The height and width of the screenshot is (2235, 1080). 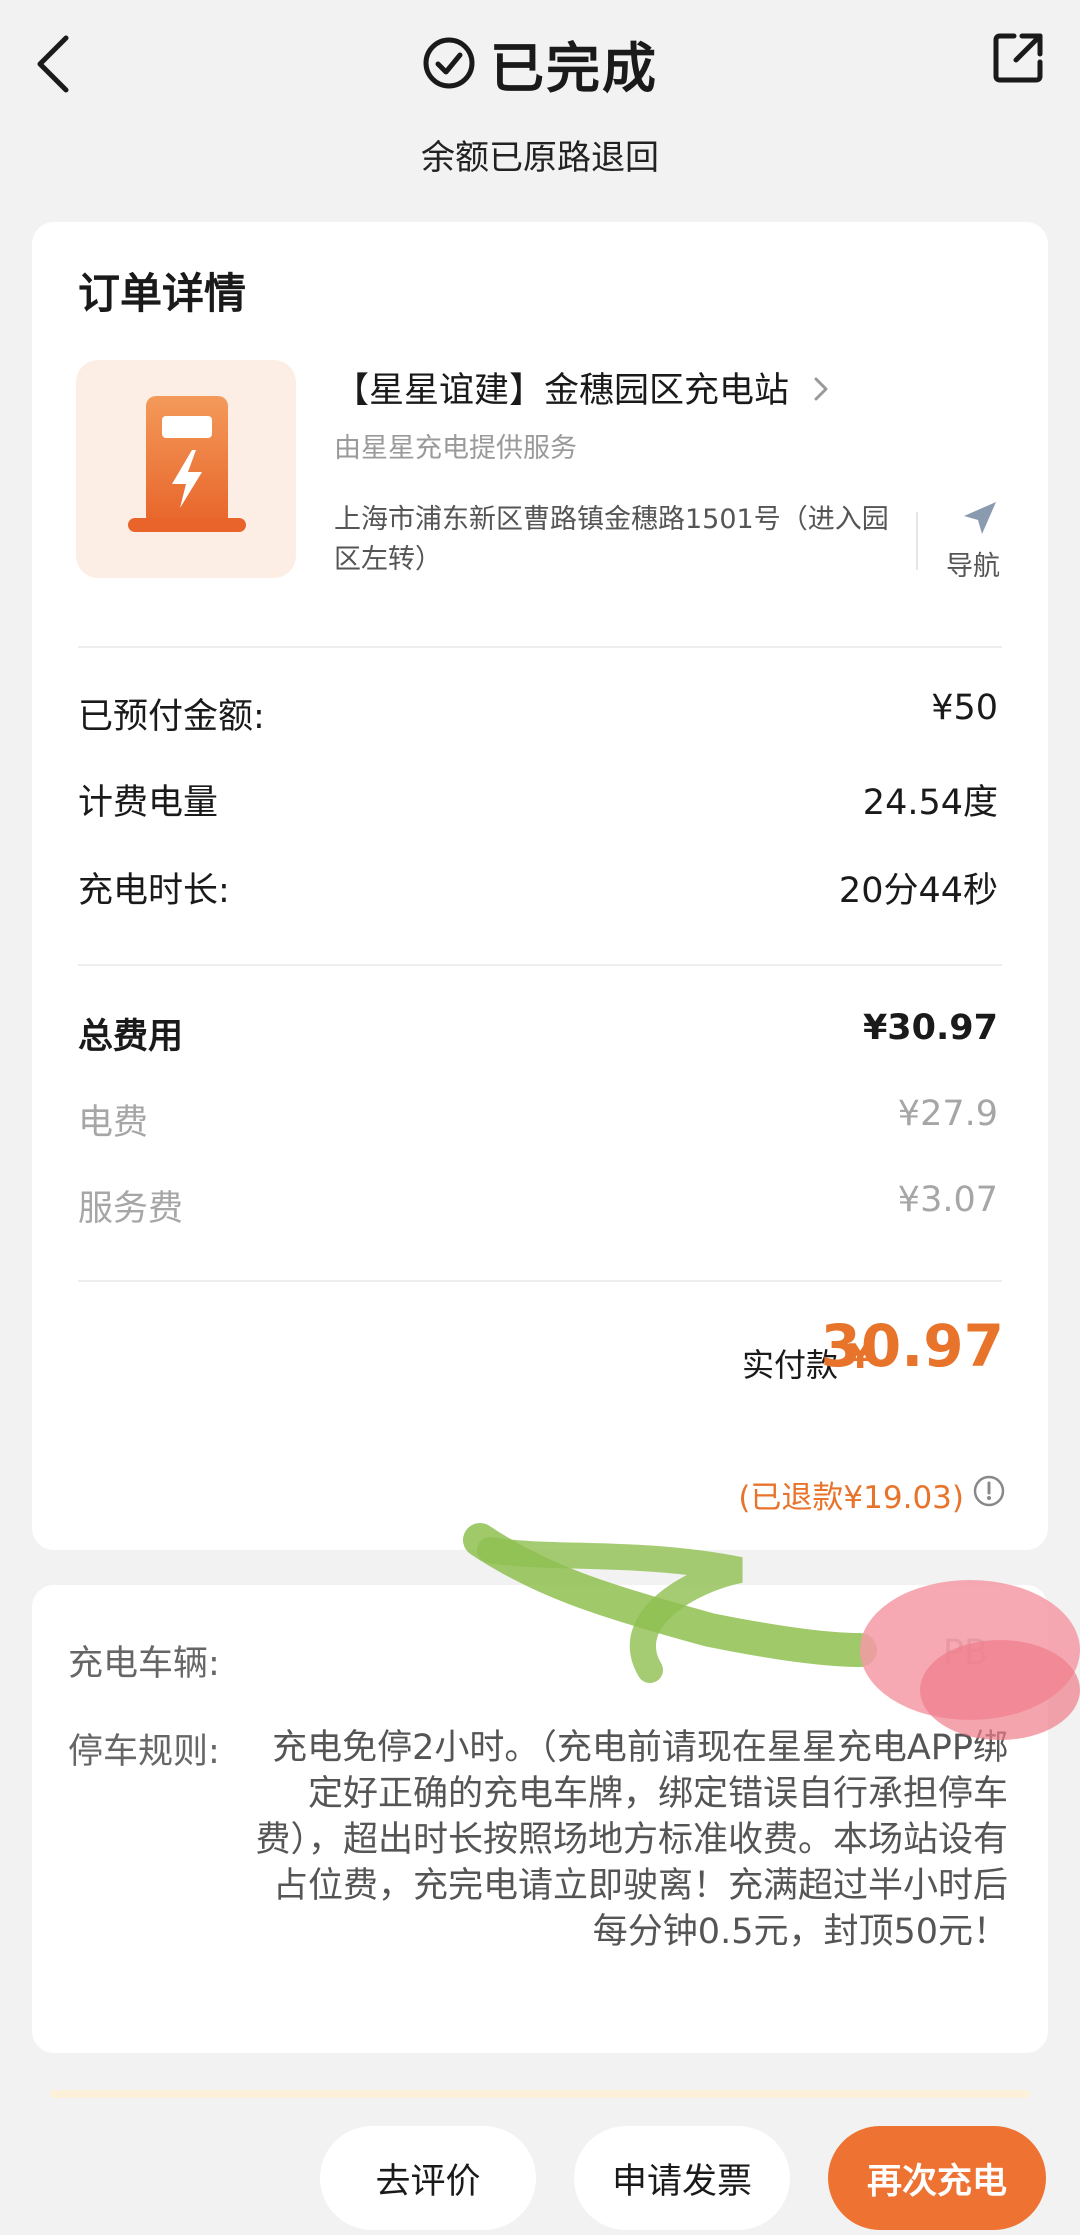 I want to click on station-name: 【星星谊建】金穗园区充电站, so click(x=562, y=391).